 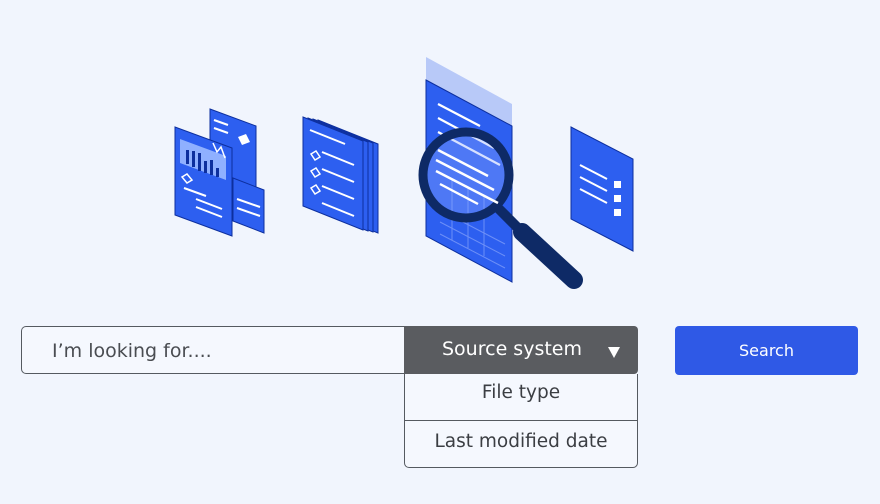 I want to click on chart-documents-icon, so click(x=219, y=172).